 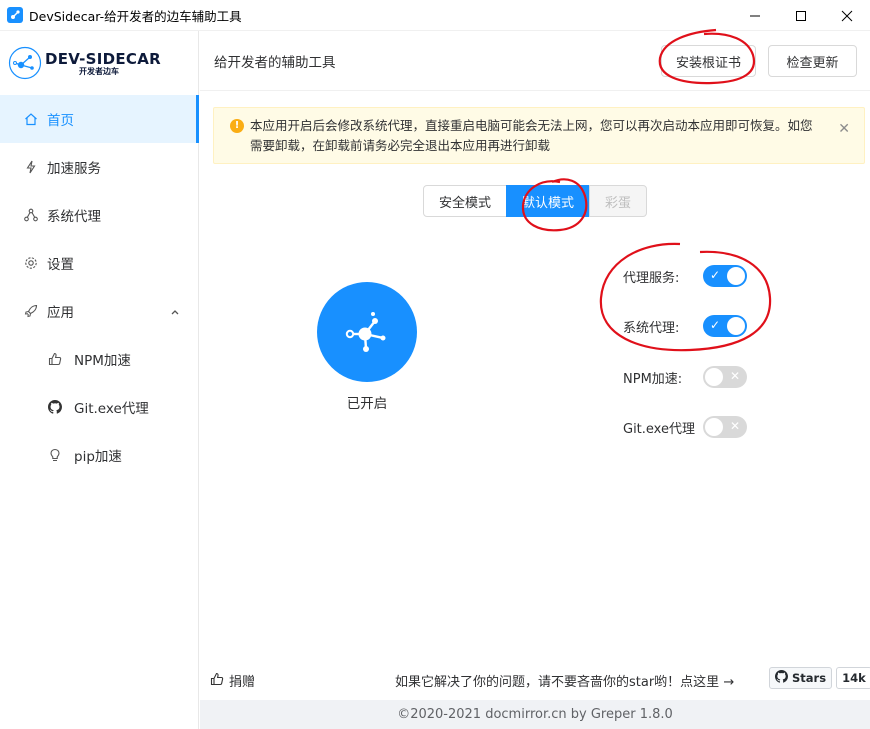 What do you see at coordinates (31, 119) in the screenshot?
I see `home-icon` at bounding box center [31, 119].